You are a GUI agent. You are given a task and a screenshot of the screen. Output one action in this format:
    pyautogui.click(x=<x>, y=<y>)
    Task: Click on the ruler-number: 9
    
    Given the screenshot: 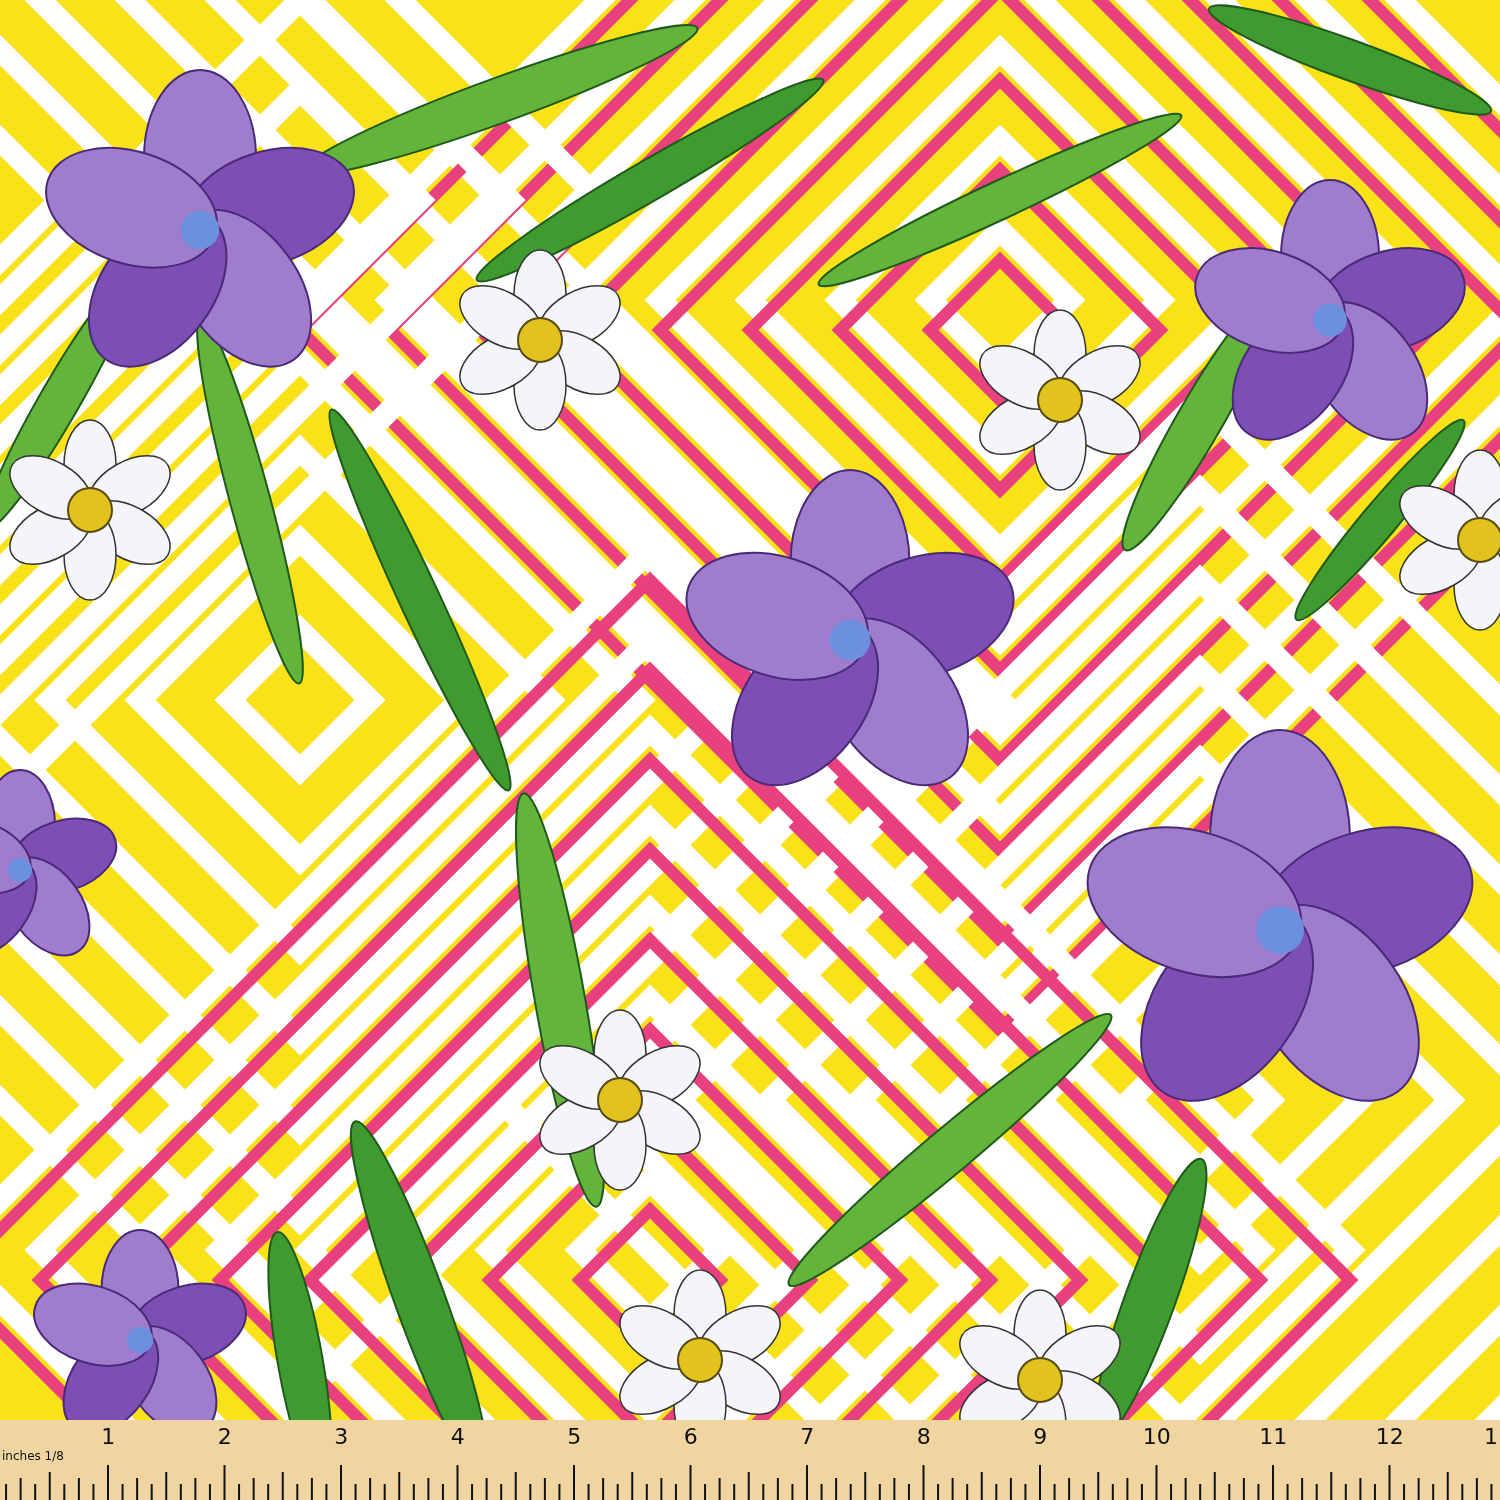 What is the action you would take?
    pyautogui.click(x=1040, y=1437)
    